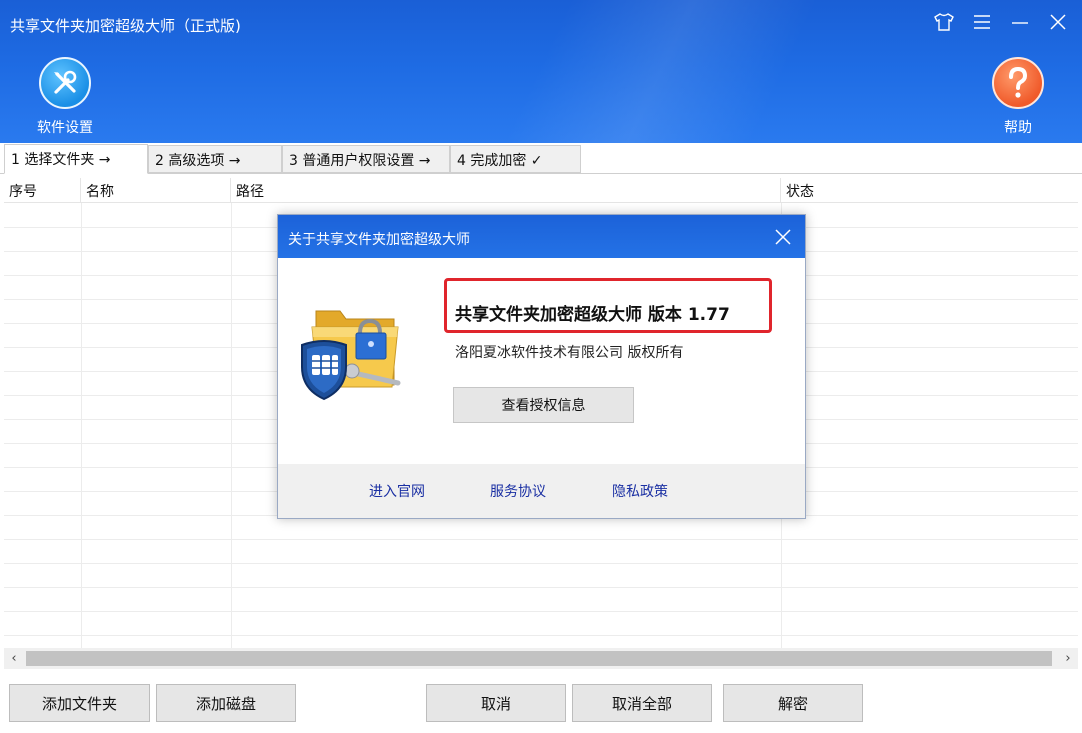  Describe the element at coordinates (640, 491) in the screenshot. I see `privacy-policy-link: 隐私政策` at that location.